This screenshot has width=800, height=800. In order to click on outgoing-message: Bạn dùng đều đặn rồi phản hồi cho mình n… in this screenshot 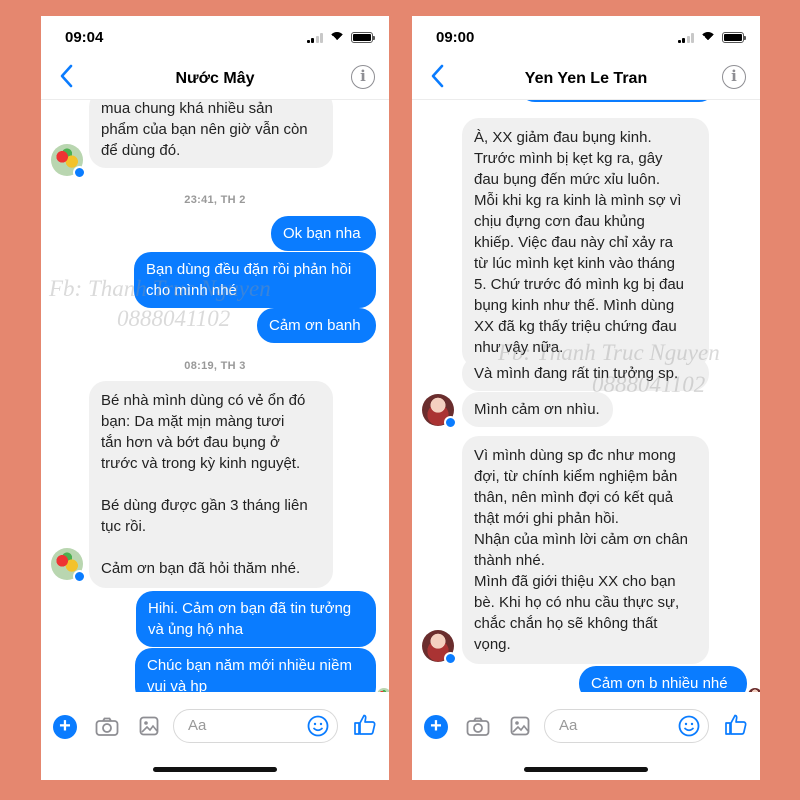, I will do `click(255, 280)`.